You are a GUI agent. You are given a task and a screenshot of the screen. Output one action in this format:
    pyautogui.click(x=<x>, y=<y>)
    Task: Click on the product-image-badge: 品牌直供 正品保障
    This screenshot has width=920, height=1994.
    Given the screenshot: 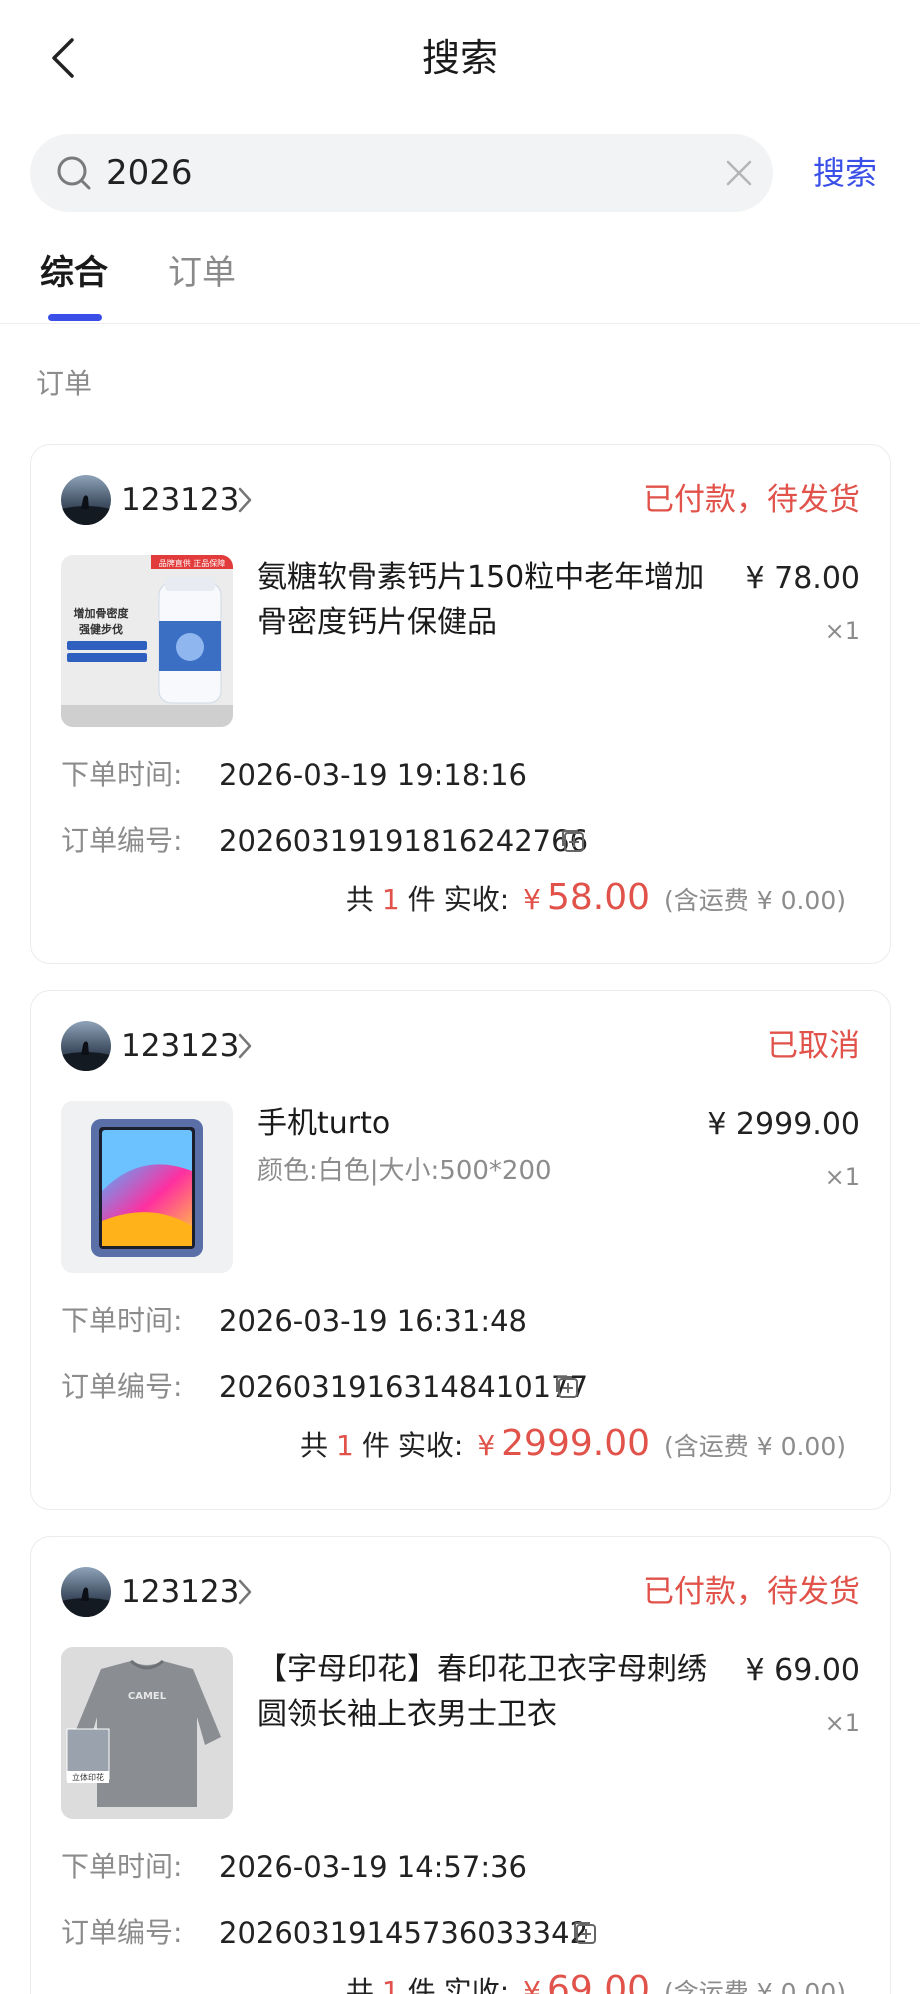 What is the action you would take?
    pyautogui.click(x=192, y=563)
    